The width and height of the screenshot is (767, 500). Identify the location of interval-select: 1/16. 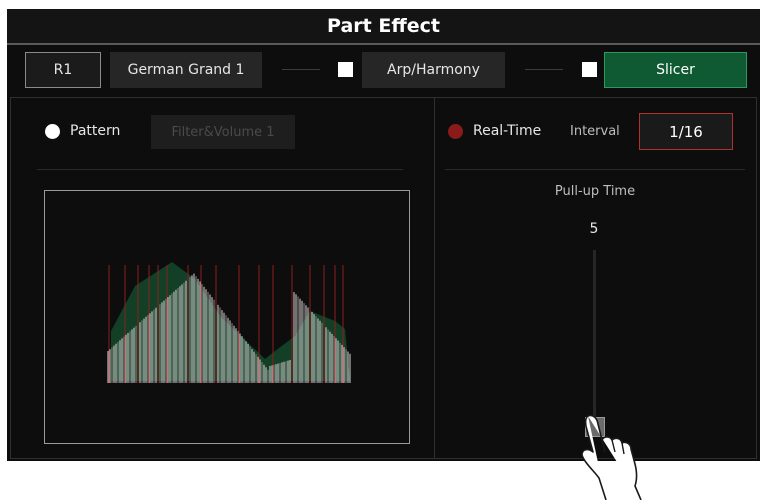
(686, 131).